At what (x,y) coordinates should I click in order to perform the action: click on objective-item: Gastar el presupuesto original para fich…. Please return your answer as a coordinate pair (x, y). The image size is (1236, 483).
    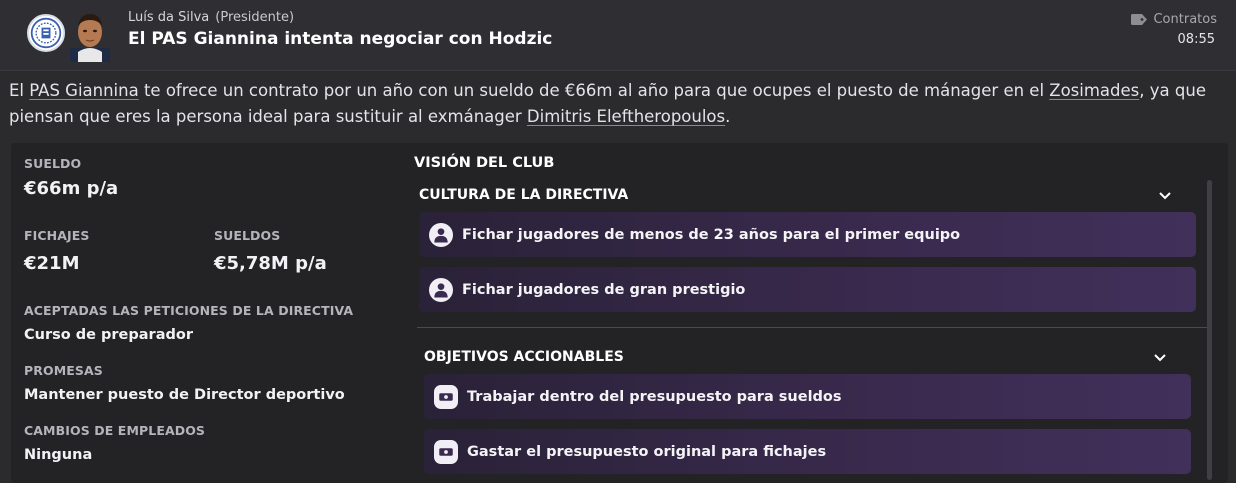
    Looking at the image, I should click on (807, 451).